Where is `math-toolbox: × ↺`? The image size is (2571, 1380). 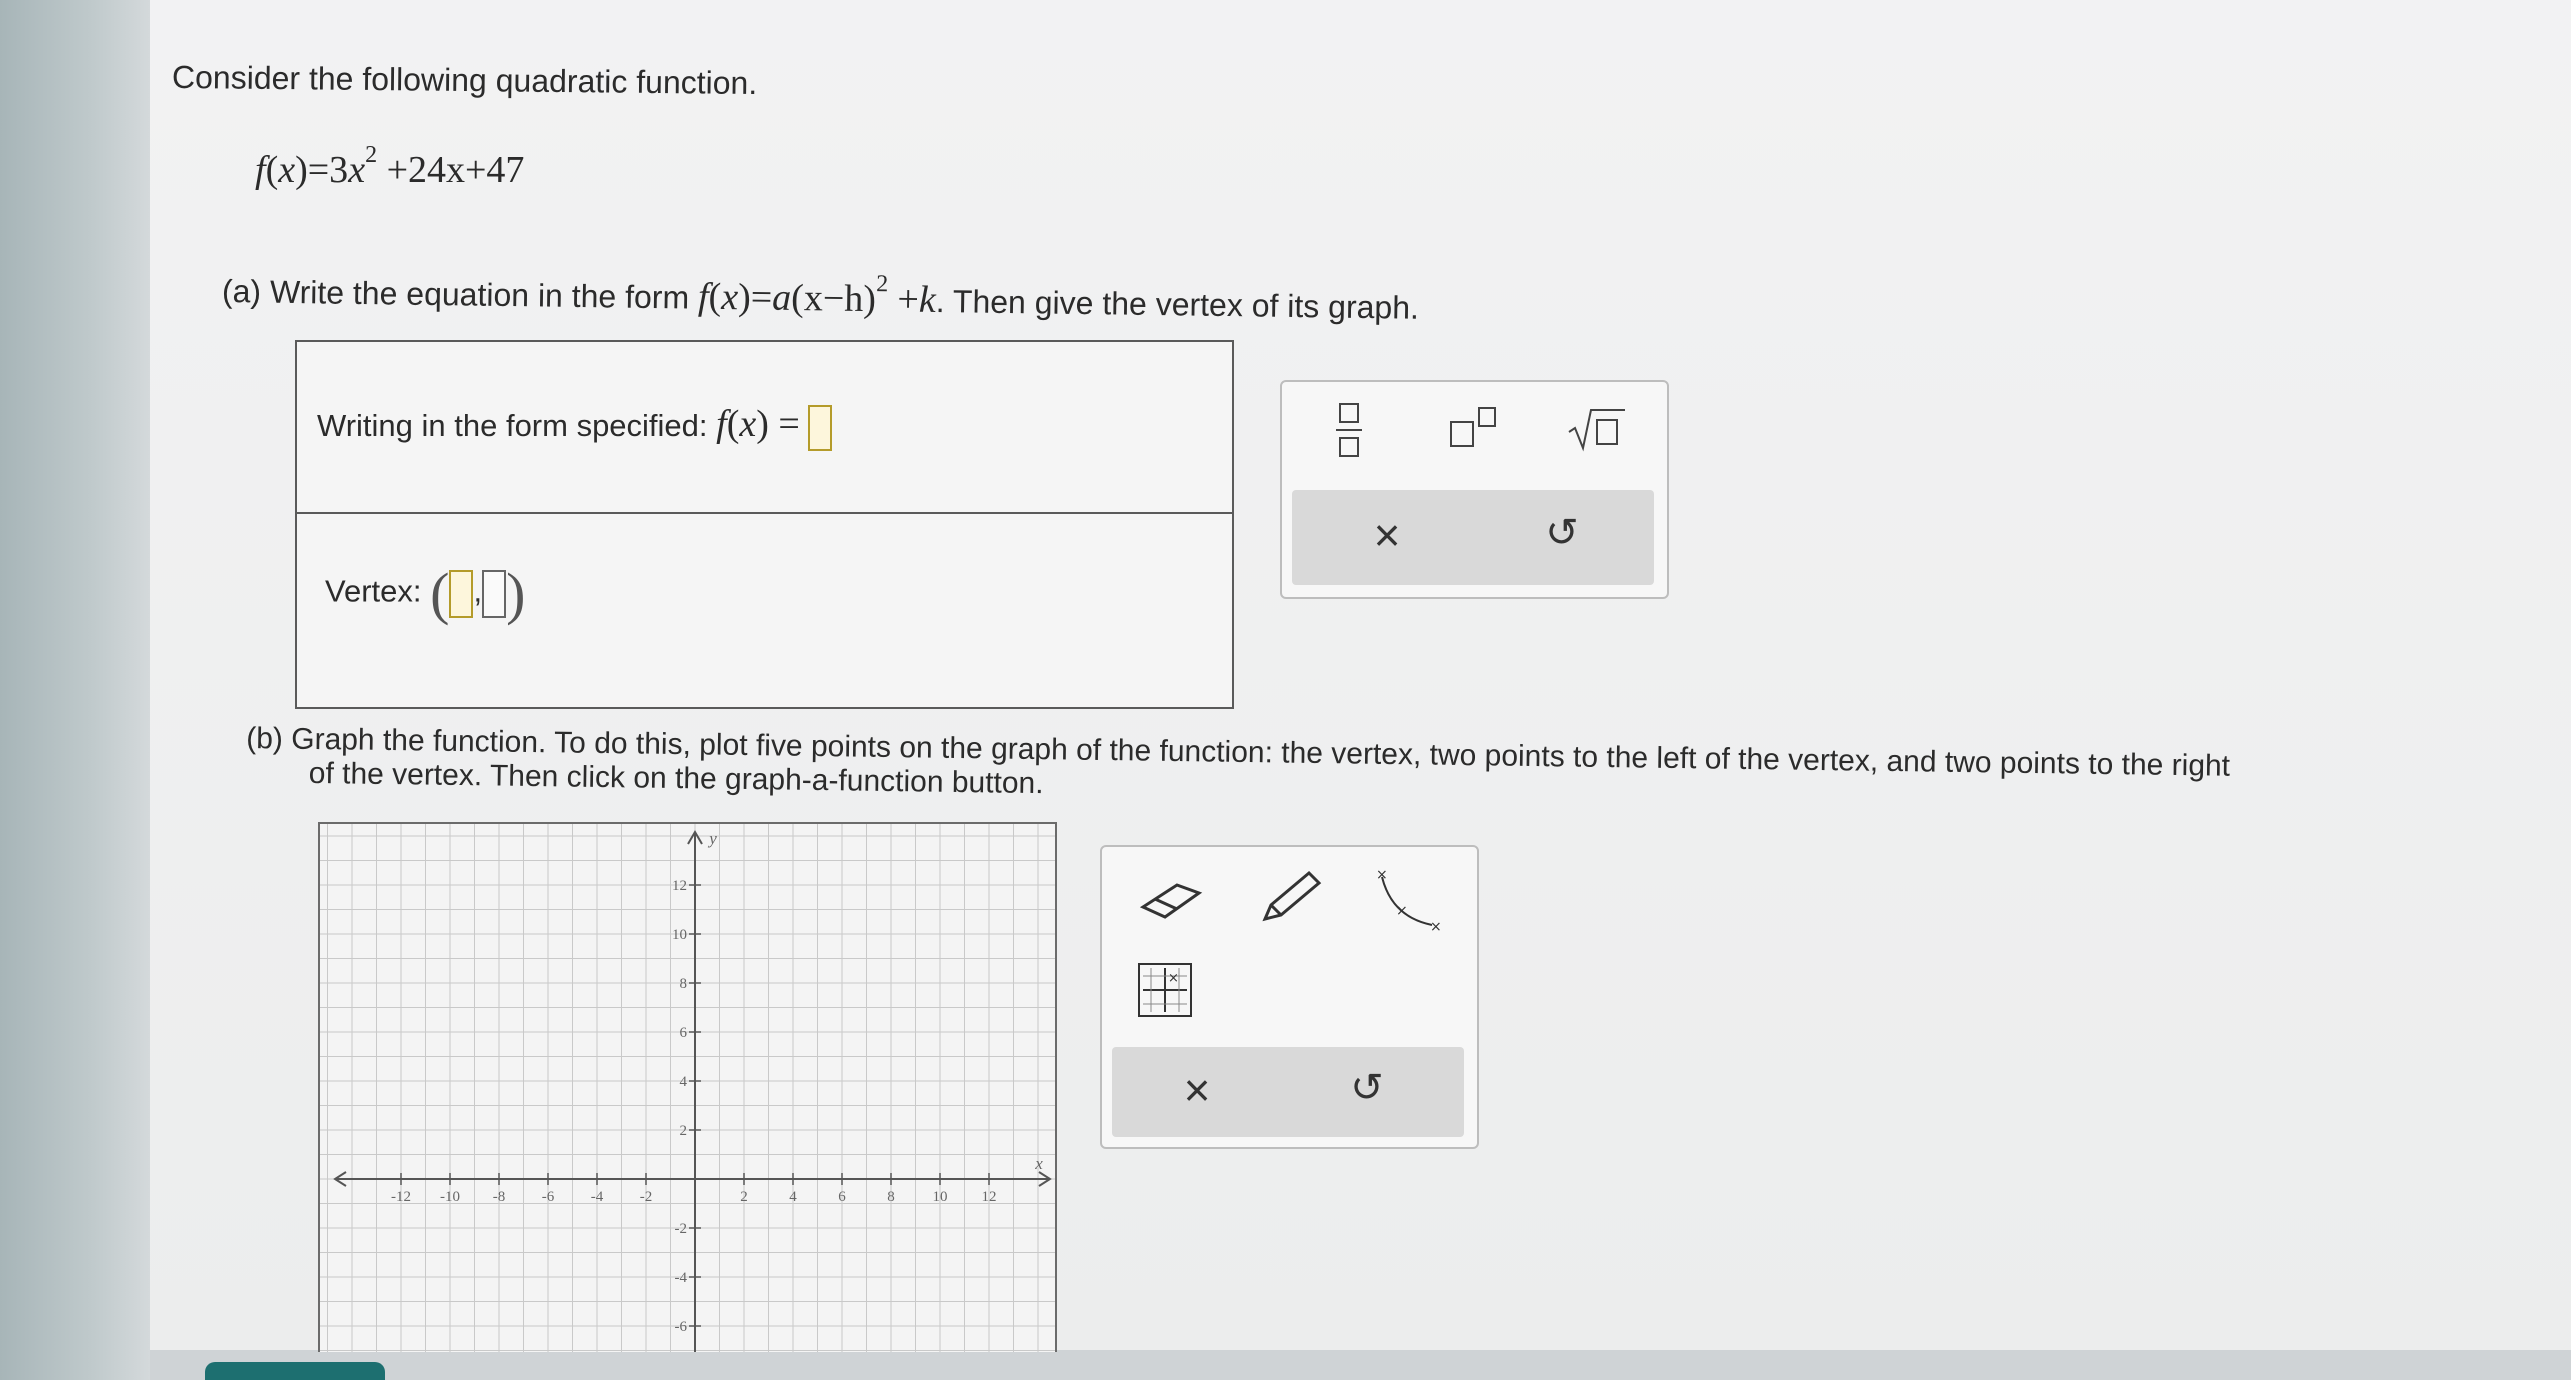 math-toolbox: × ↺ is located at coordinates (1474, 489).